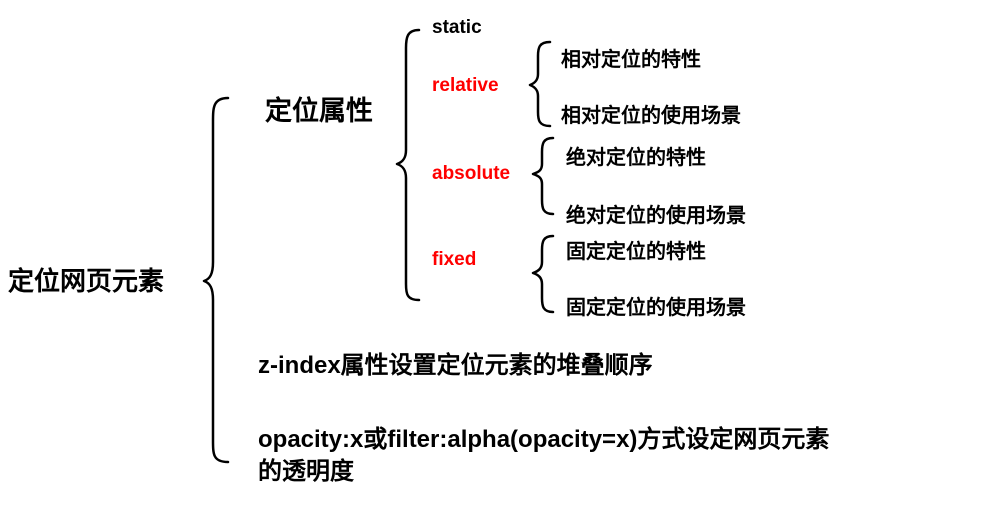 The image size is (992, 506). What do you see at coordinates (631, 60) in the screenshot?
I see `relative-item-features: 相对定位的特性` at bounding box center [631, 60].